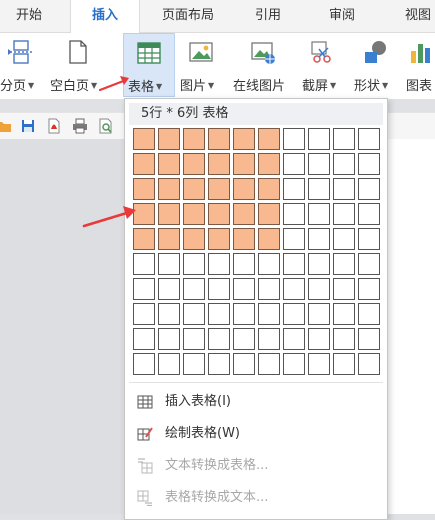 The height and width of the screenshot is (520, 435). I want to click on tab-insert: 插入, so click(105, 16).